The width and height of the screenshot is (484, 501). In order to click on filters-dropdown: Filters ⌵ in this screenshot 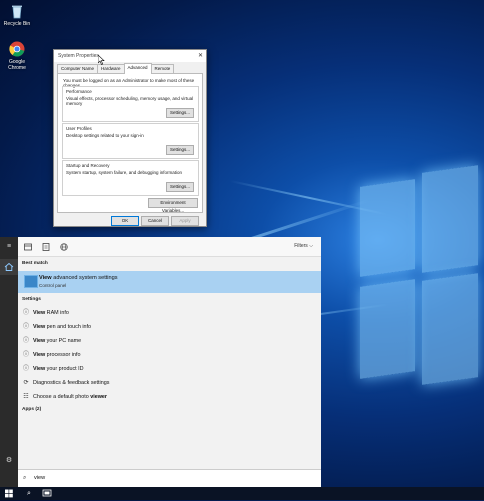, I will do `click(303, 246)`.